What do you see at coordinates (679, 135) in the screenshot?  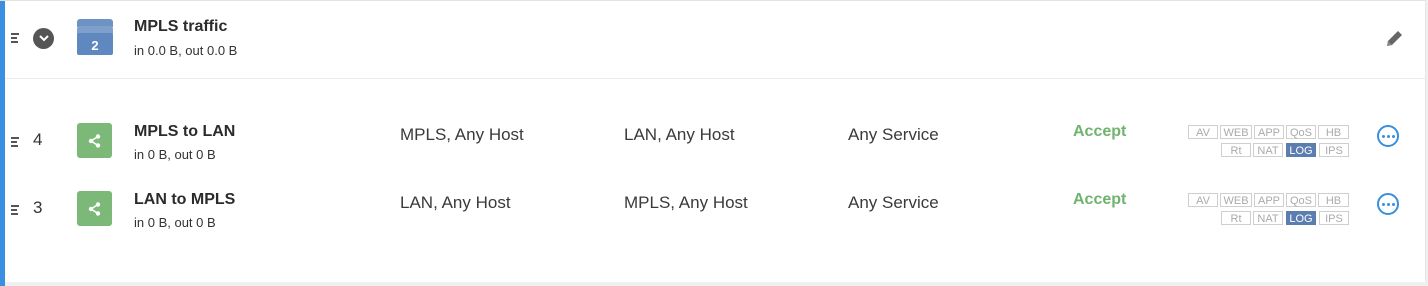 I see `rule-destination: LAN, Any Host` at bounding box center [679, 135].